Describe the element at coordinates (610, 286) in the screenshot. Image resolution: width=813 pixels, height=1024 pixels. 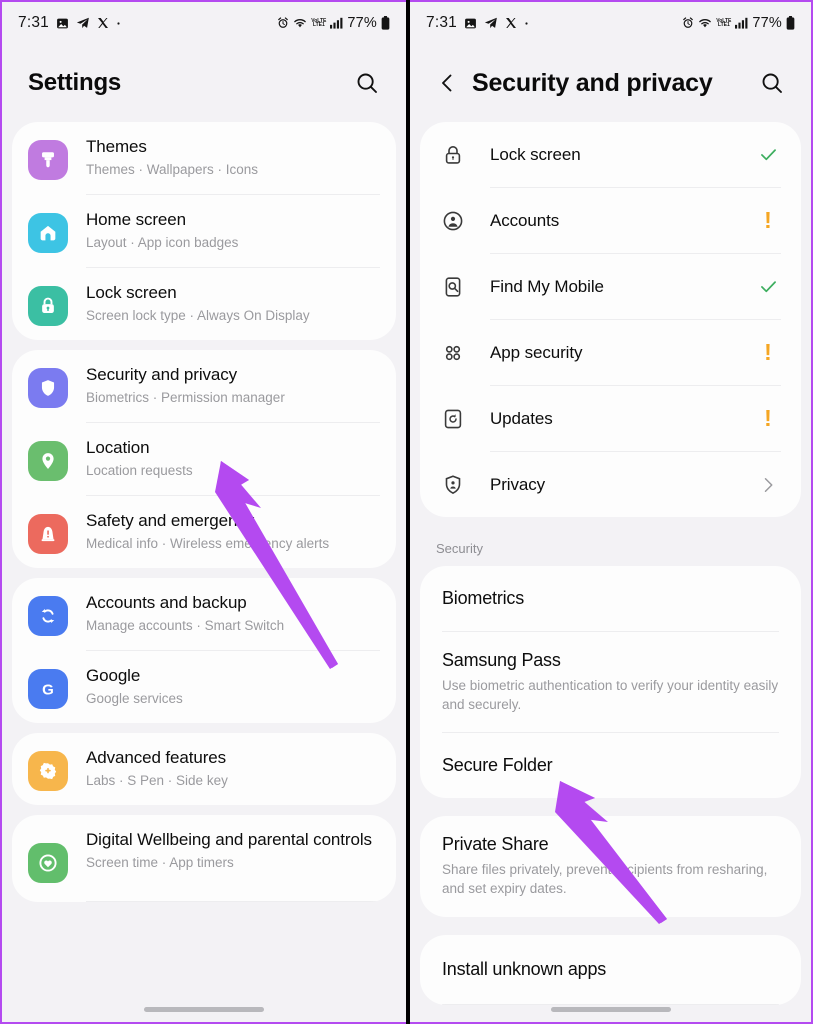
I see `list-item: Find My Mobile` at that location.